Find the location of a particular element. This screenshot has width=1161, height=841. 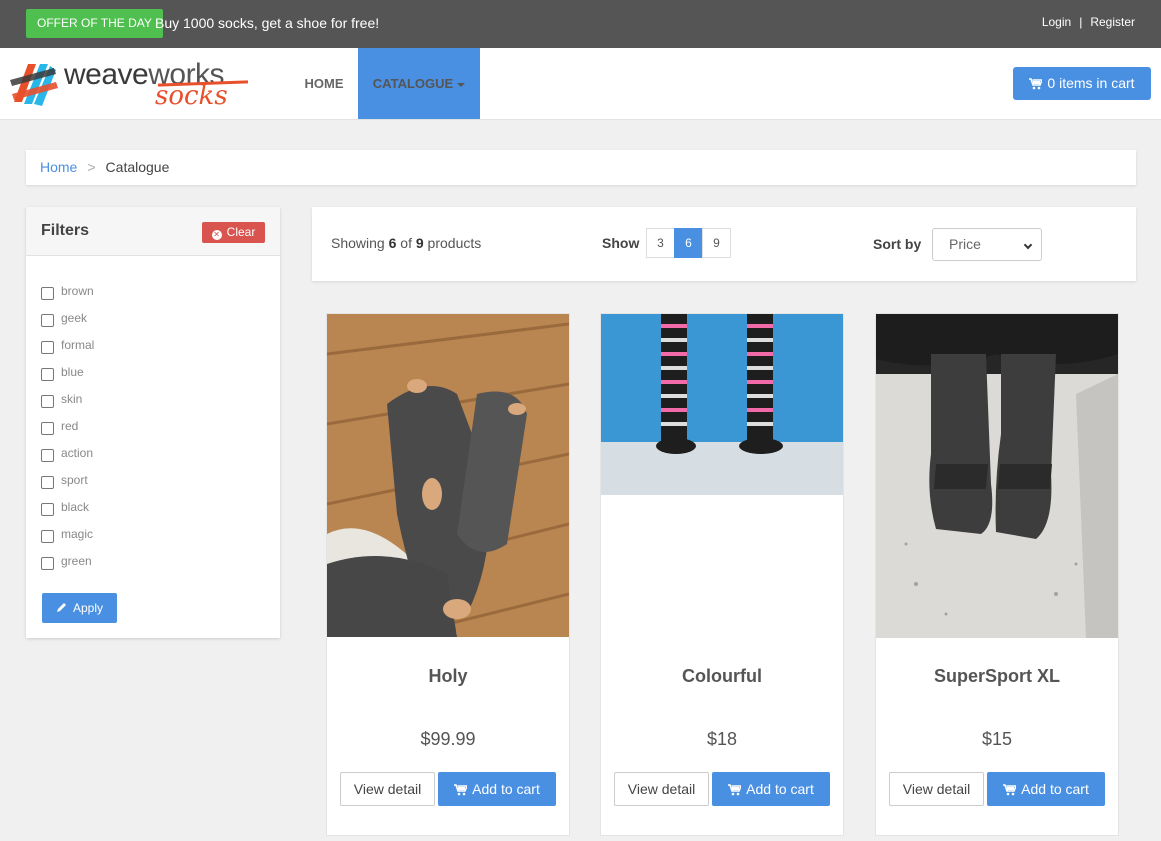

filter-item: magic is located at coordinates (67, 540).